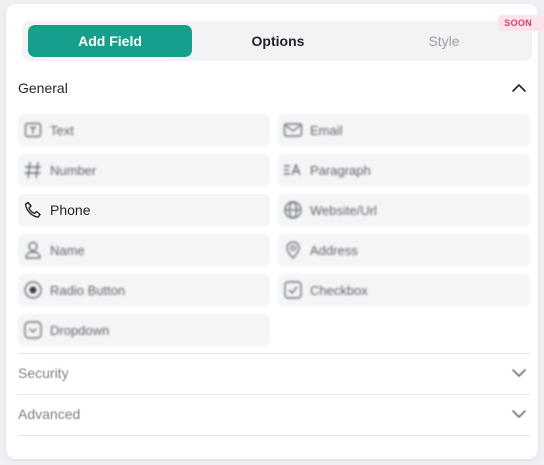  I want to click on section-general-header: General, so click(274, 88).